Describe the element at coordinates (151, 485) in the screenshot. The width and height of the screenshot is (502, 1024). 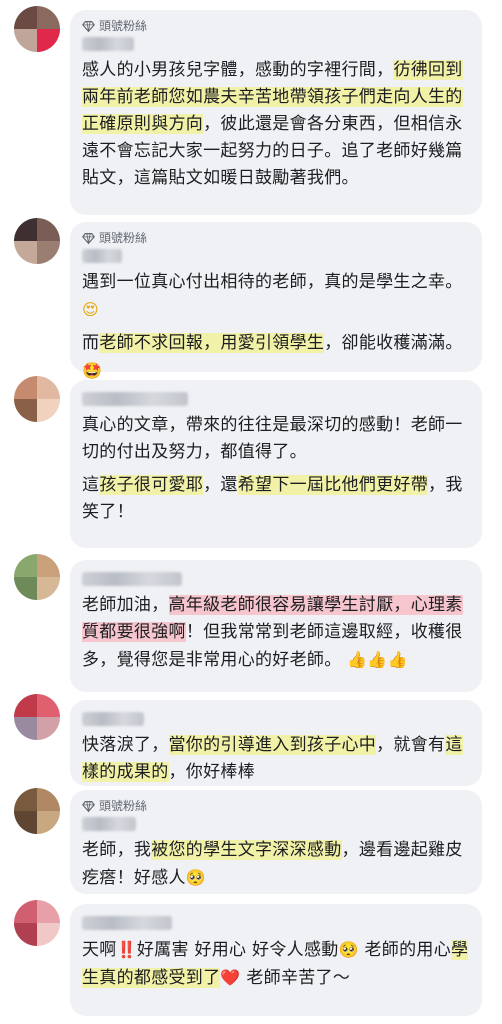
I see `highlight-yellow: 孩子很可愛耶` at that location.